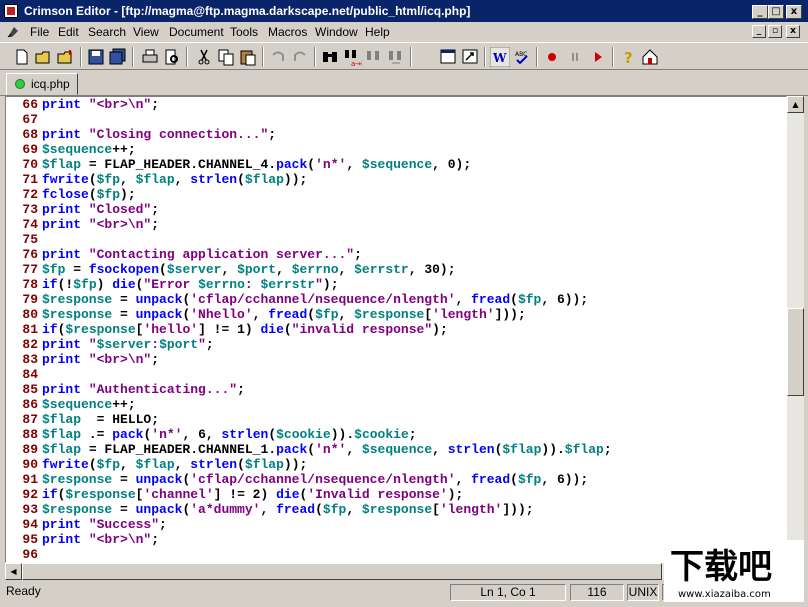 Image resolution: width=808 pixels, height=607 pixels. What do you see at coordinates (30, 404) in the screenshot?
I see `line-number: 86` at bounding box center [30, 404].